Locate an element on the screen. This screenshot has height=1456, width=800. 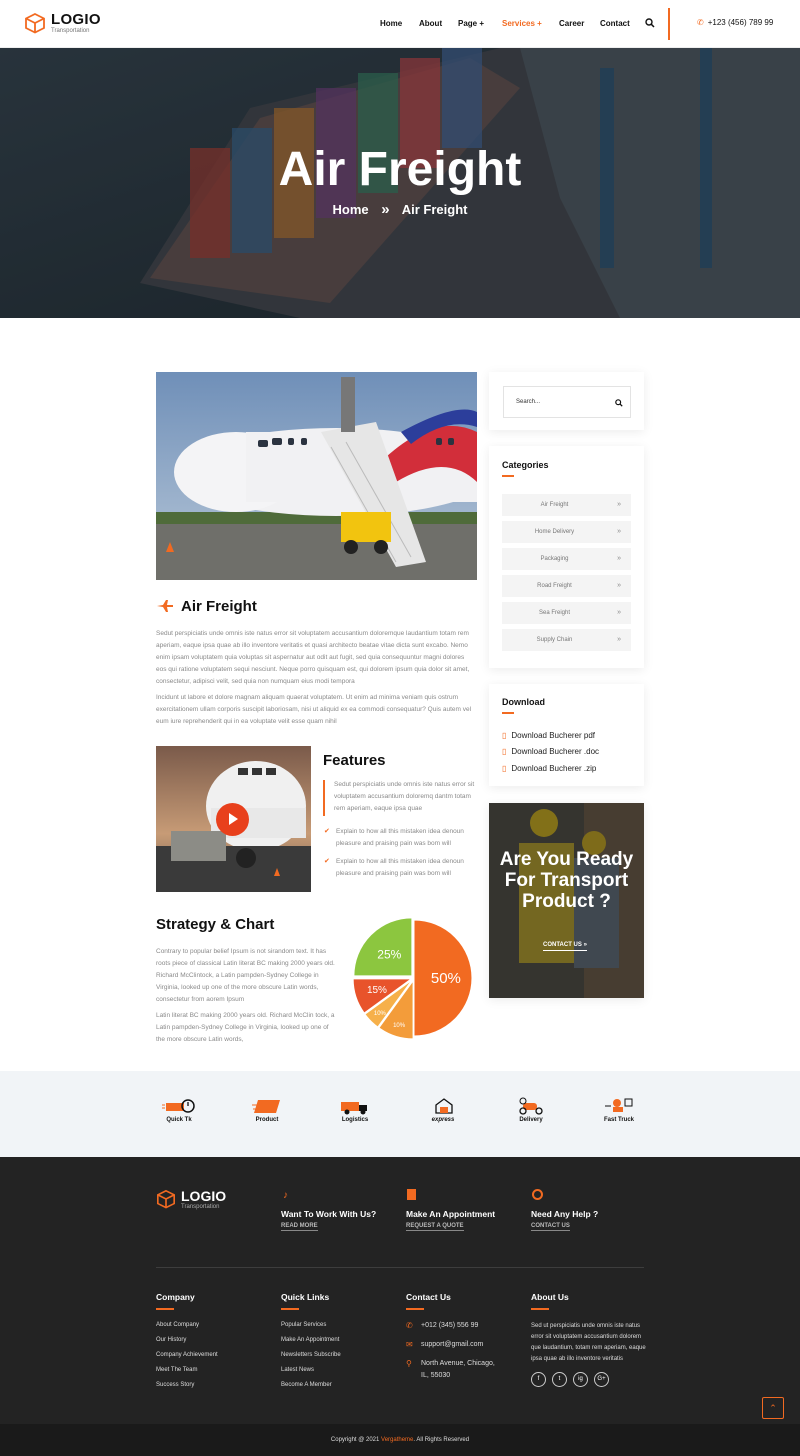
play-button is located at coordinates (232, 819).